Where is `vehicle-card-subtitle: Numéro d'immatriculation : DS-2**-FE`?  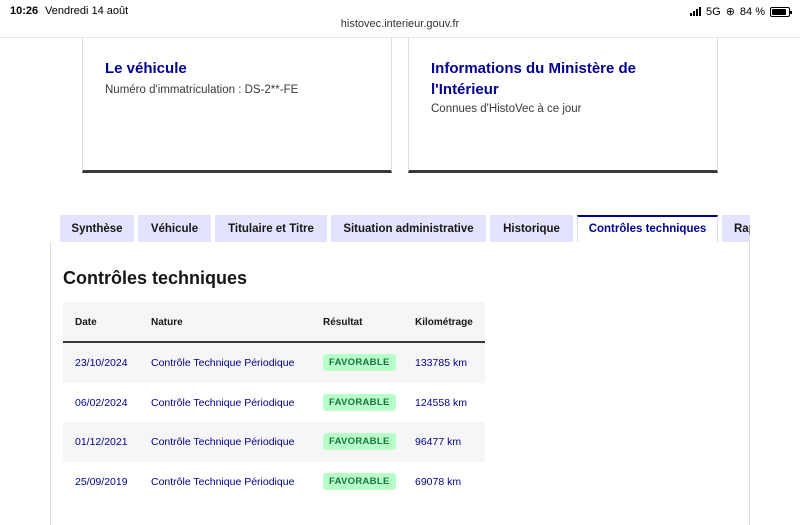
vehicle-card-subtitle: Numéro d'immatriculation : DS-2**-FE is located at coordinates (202, 90).